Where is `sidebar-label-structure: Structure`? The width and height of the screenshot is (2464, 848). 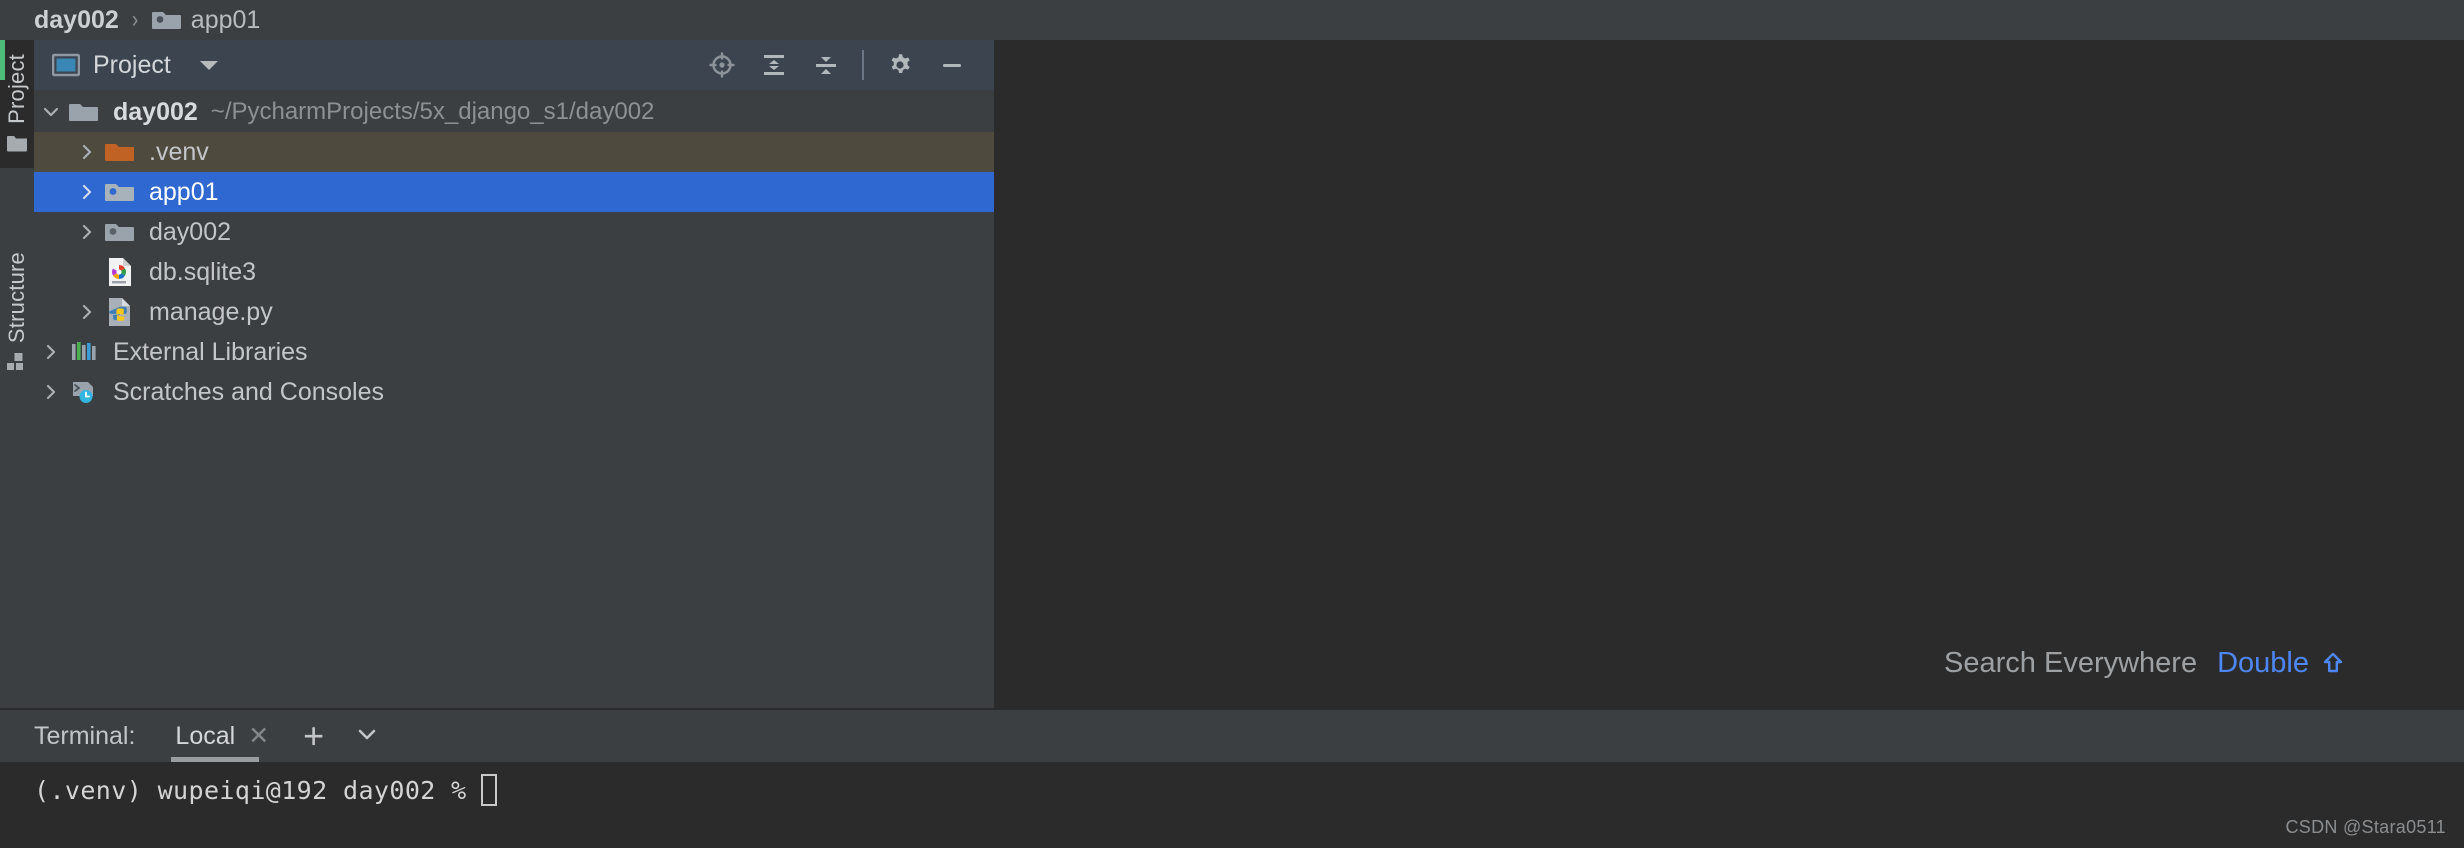 sidebar-label-structure: Structure is located at coordinates (16, 297).